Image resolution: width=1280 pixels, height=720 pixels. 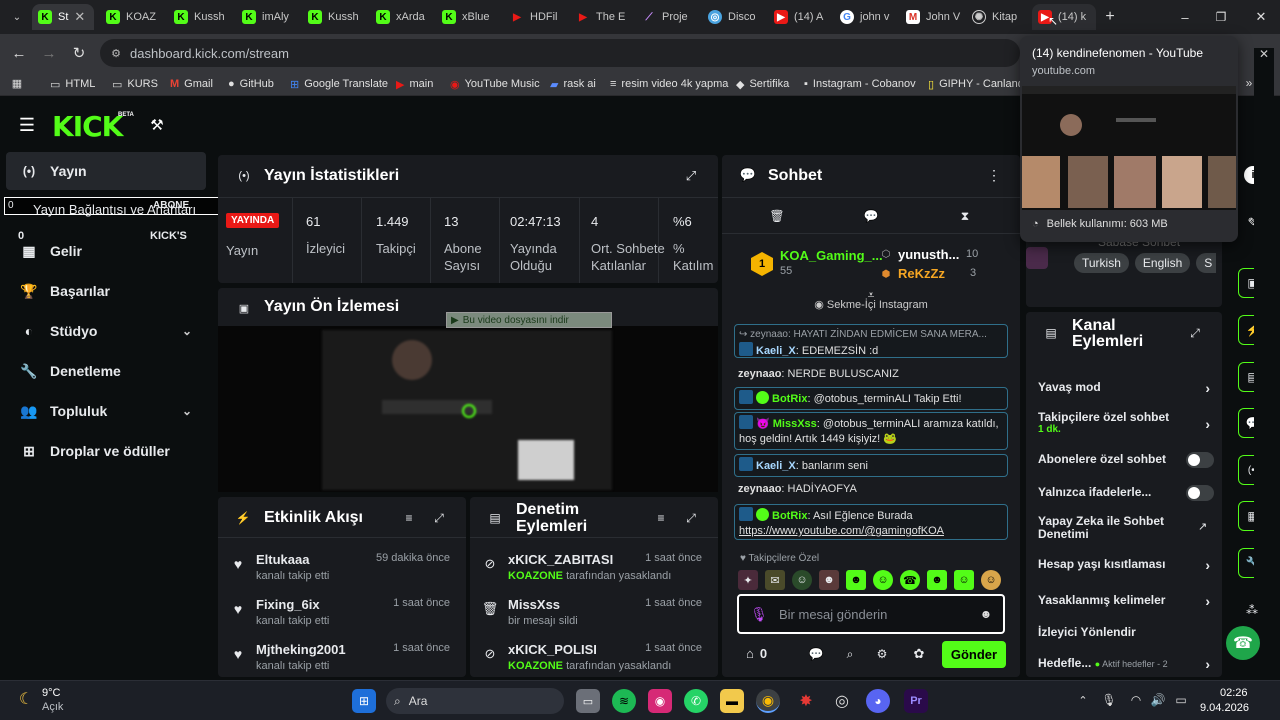 What do you see at coordinates (800, 17) in the screenshot?
I see `tab-11: ▶ (14) A` at bounding box center [800, 17].